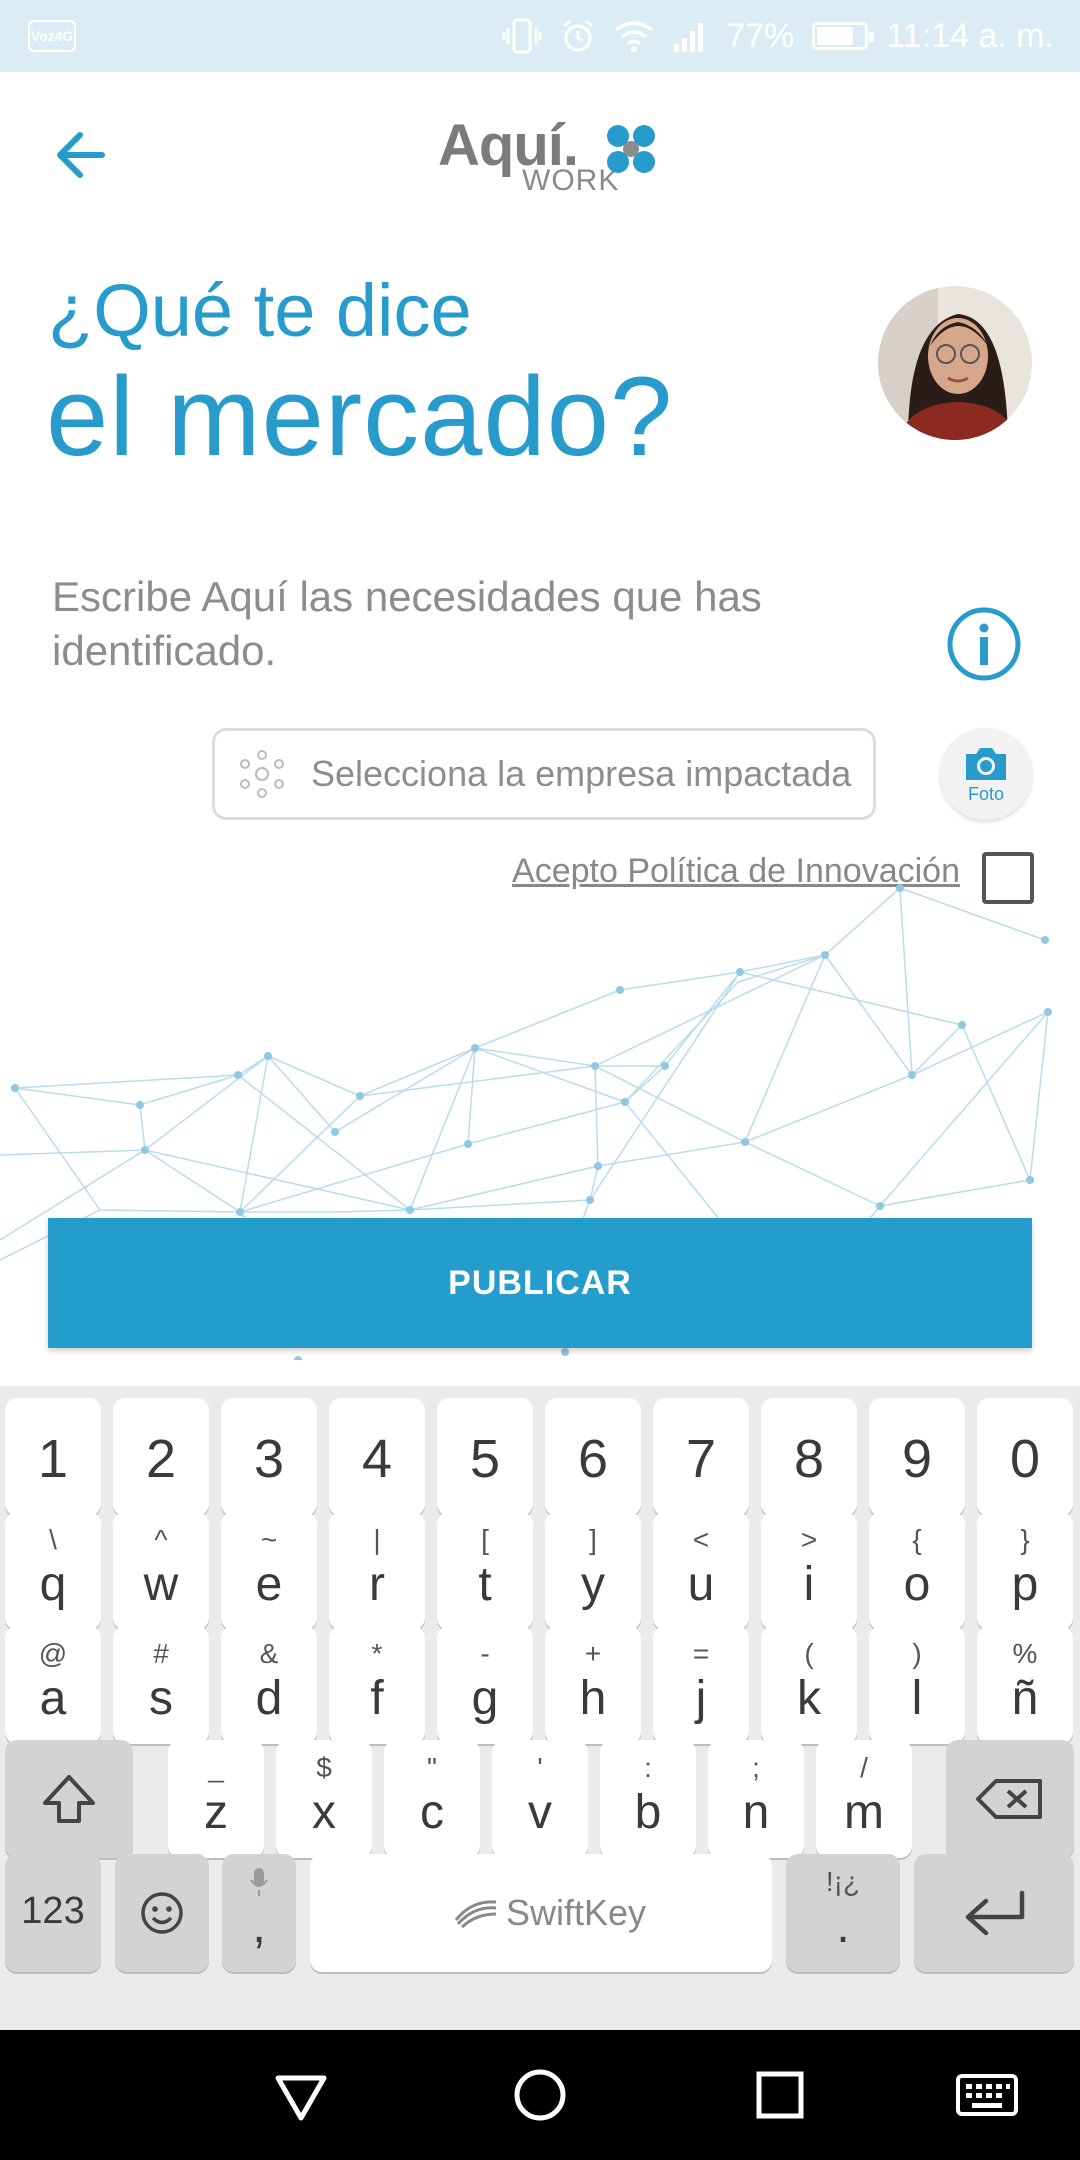 This screenshot has height=2160, width=1080. Describe the element at coordinates (701, 1539) in the screenshot. I see `key-alt-label: <` at that location.